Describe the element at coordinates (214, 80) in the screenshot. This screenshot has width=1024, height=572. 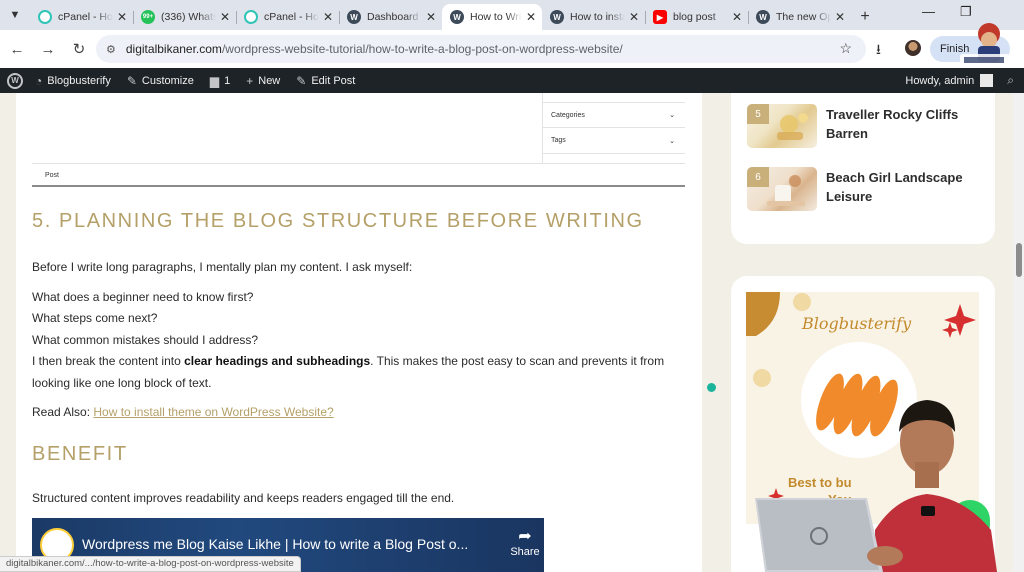
I see `comment-icon: ▆` at that location.